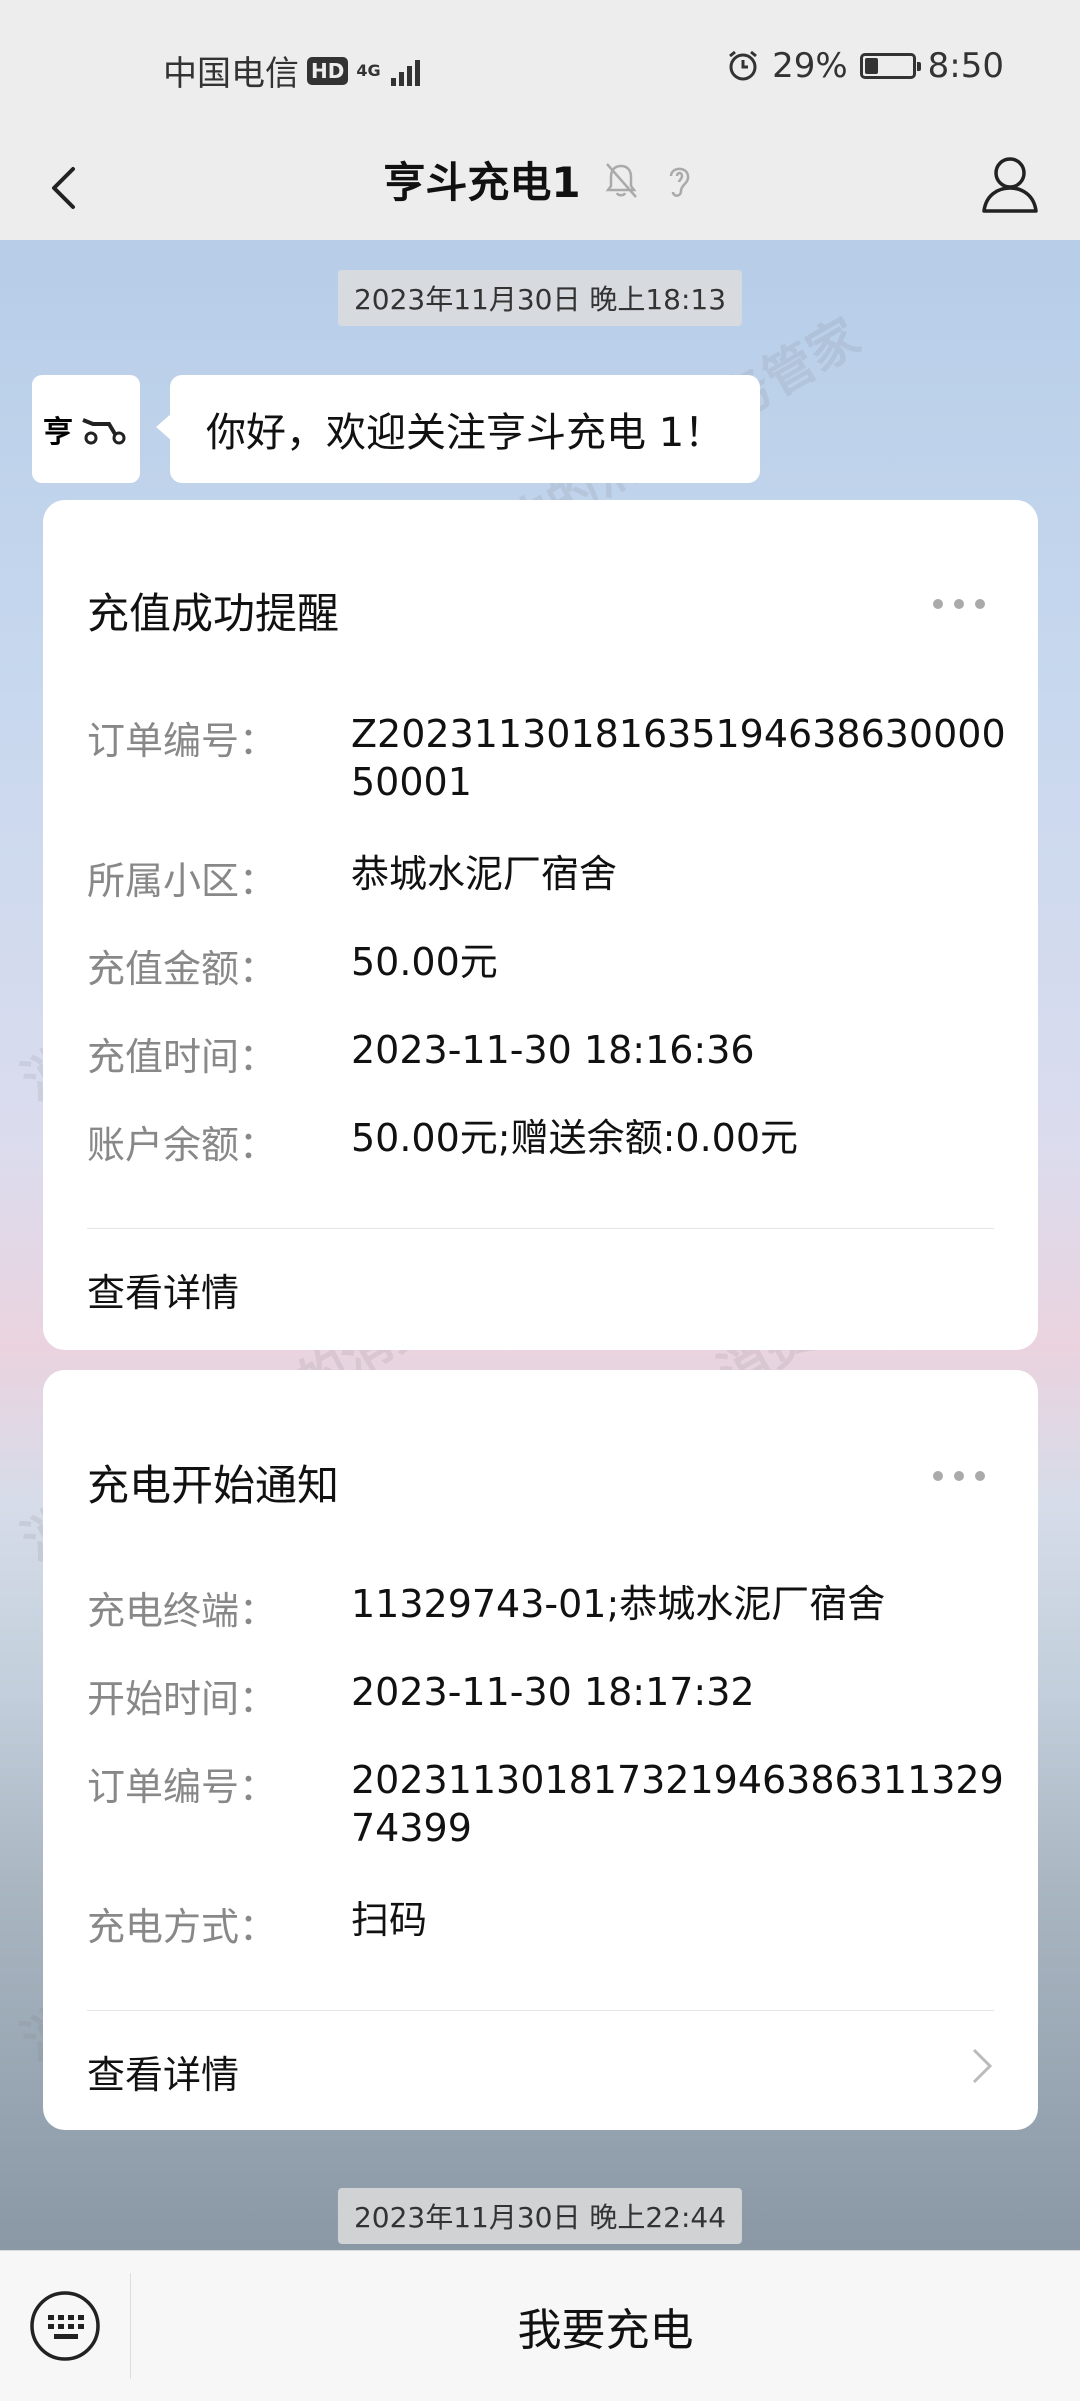 The width and height of the screenshot is (1080, 2401). I want to click on order-number-row: 订单编号： 20231130181732194638631132974399, so click(547, 1804).